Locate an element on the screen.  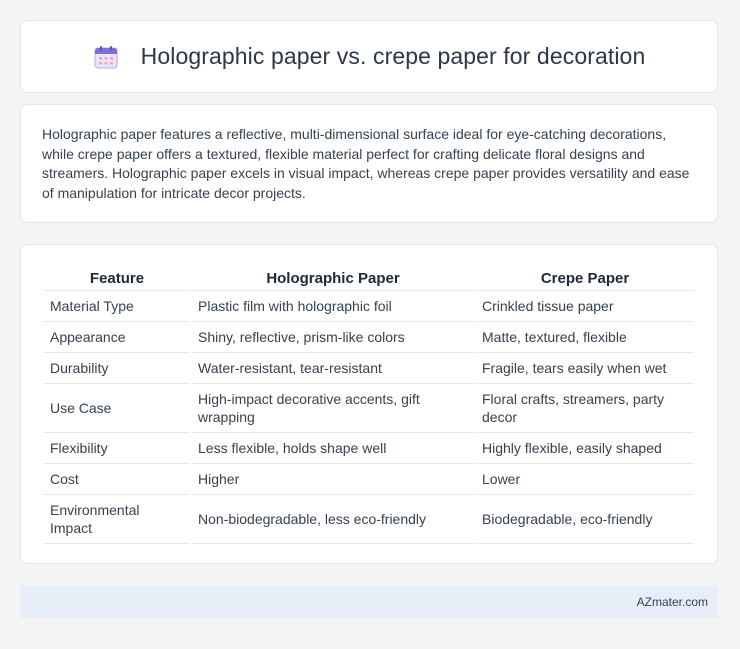
row-feature: Appearance is located at coordinates (117, 337).